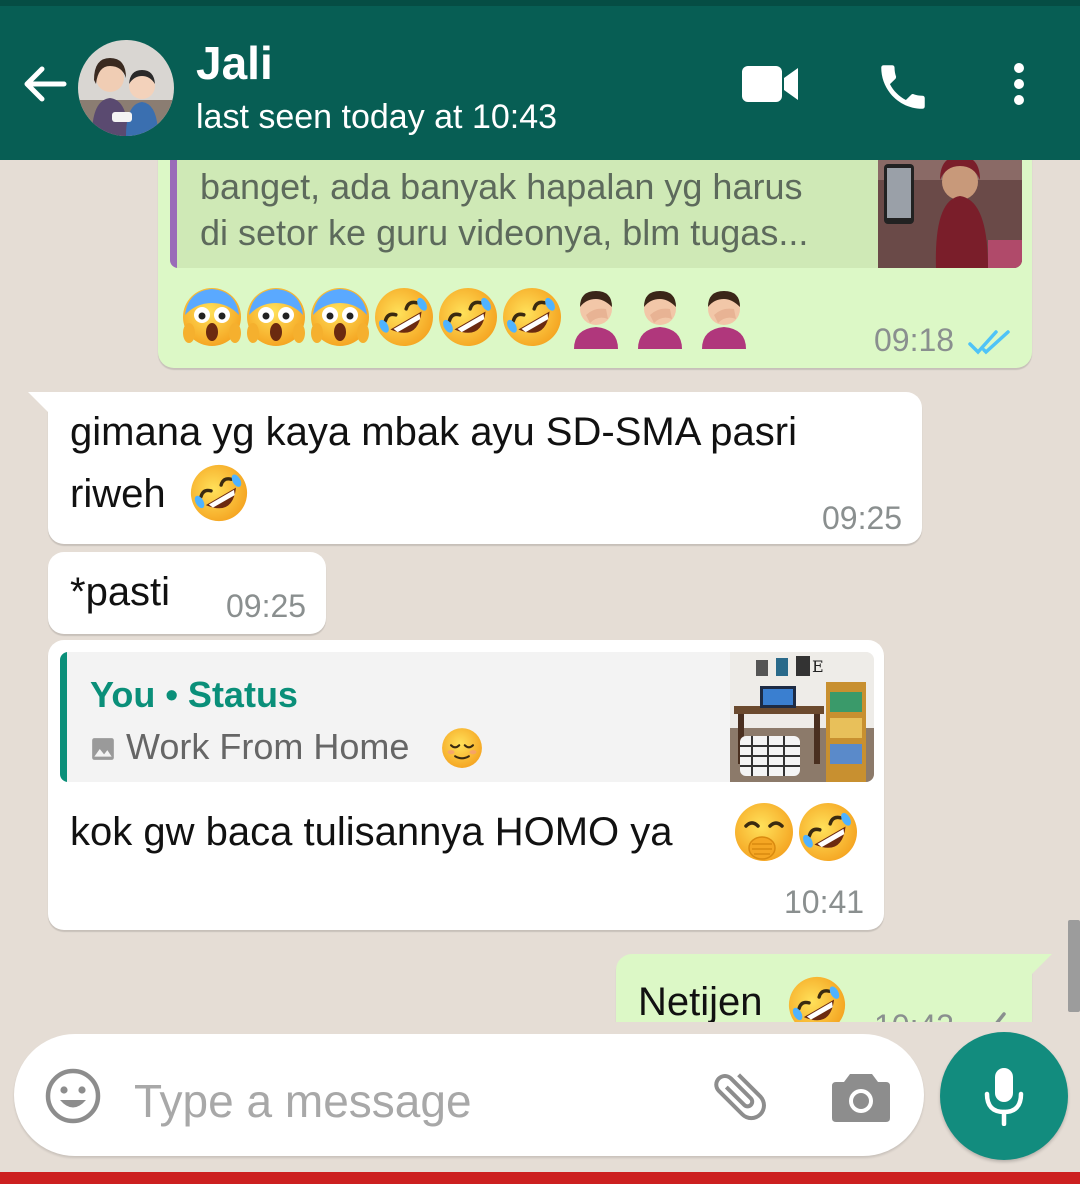  I want to click on message-time: 10:41, so click(824, 902).